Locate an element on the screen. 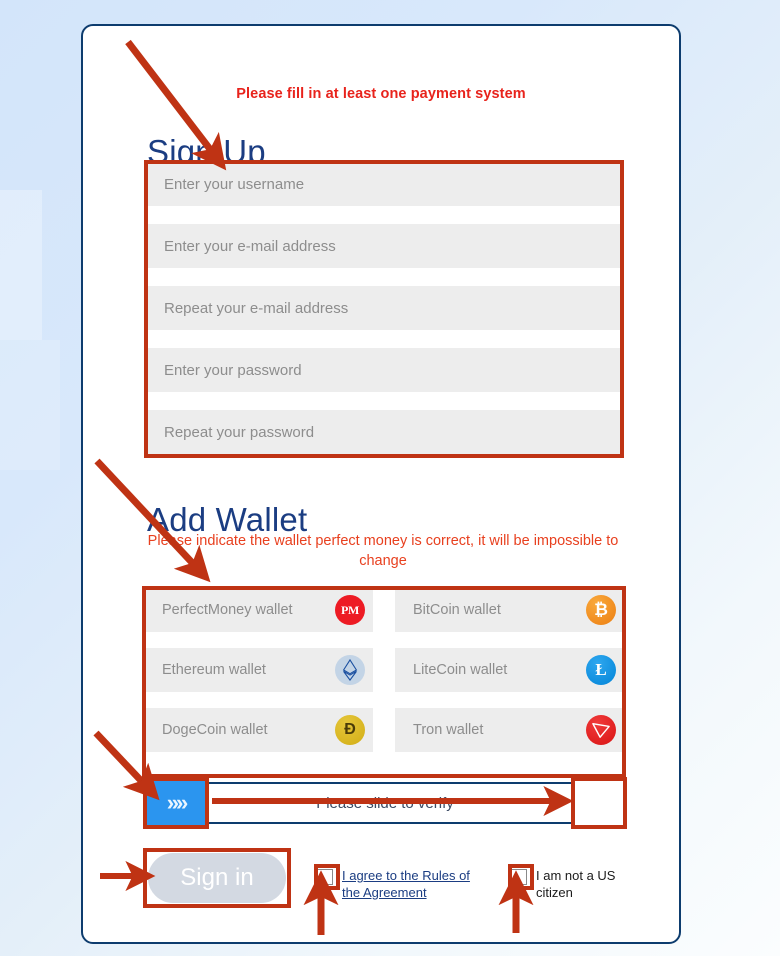 This screenshot has height=956, width=780. input-ethereum-wallet: Ethereum wallet is located at coordinates (258, 670).